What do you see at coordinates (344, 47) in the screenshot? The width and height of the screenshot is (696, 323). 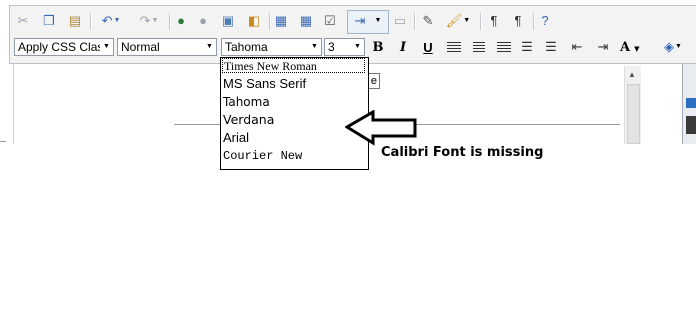 I see `font-size-select: 3 ▼` at bounding box center [344, 47].